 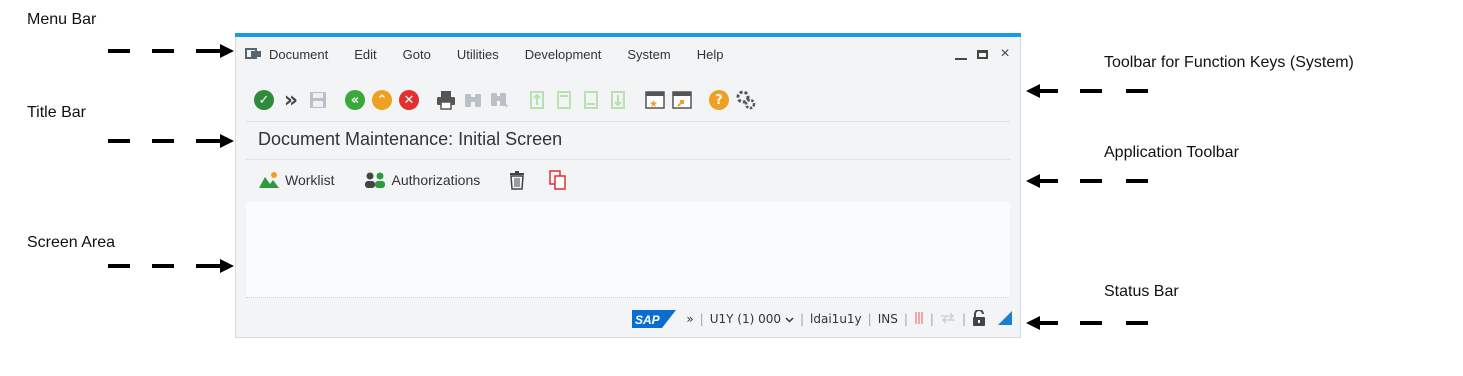 What do you see at coordinates (62, 19) in the screenshot?
I see `annotation-menu-bar: Menu Bar` at bounding box center [62, 19].